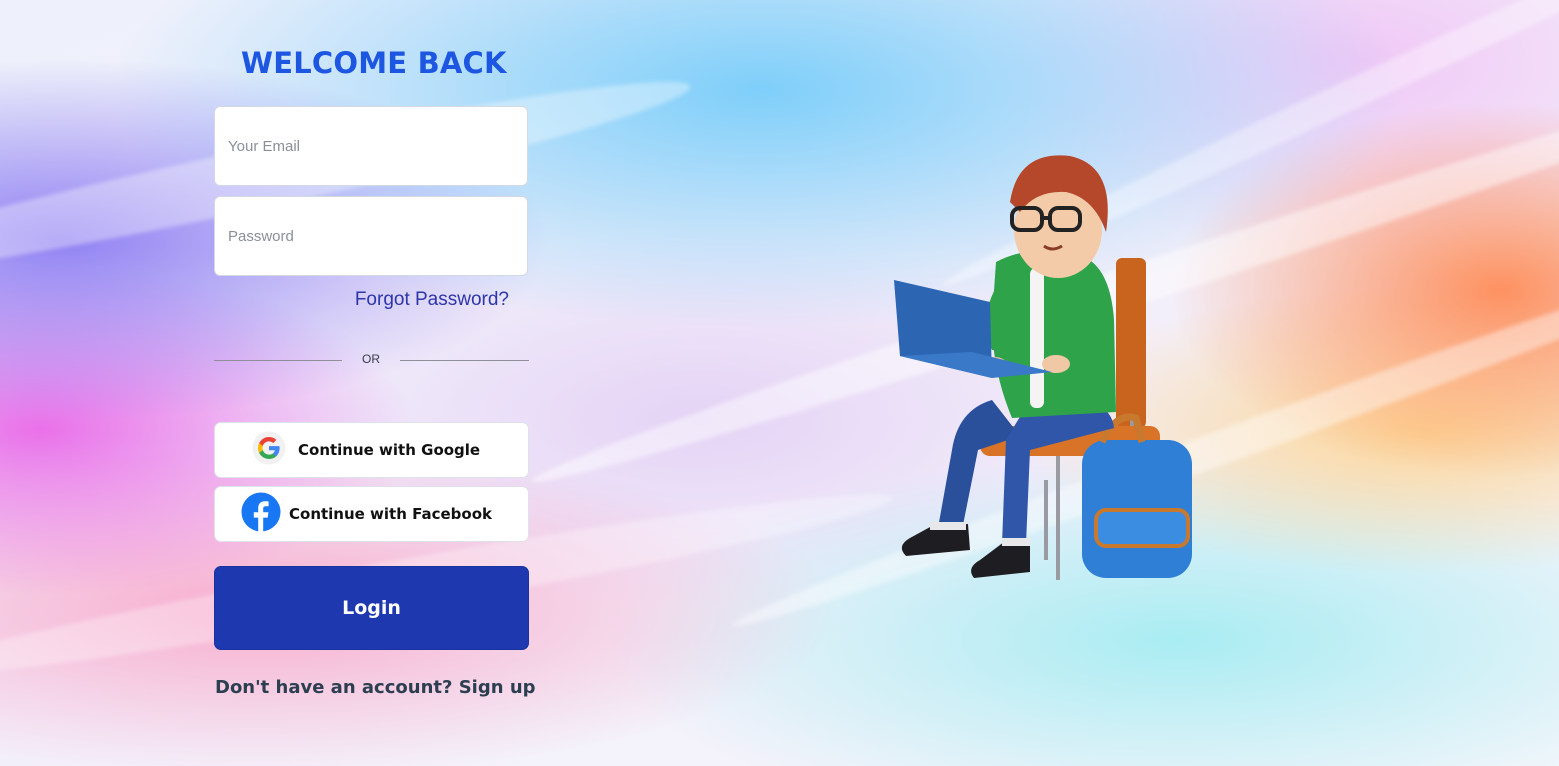 This screenshot has width=1559, height=766. I want to click on continue-with-facebook-button: Continue with Facebook, so click(371, 514).